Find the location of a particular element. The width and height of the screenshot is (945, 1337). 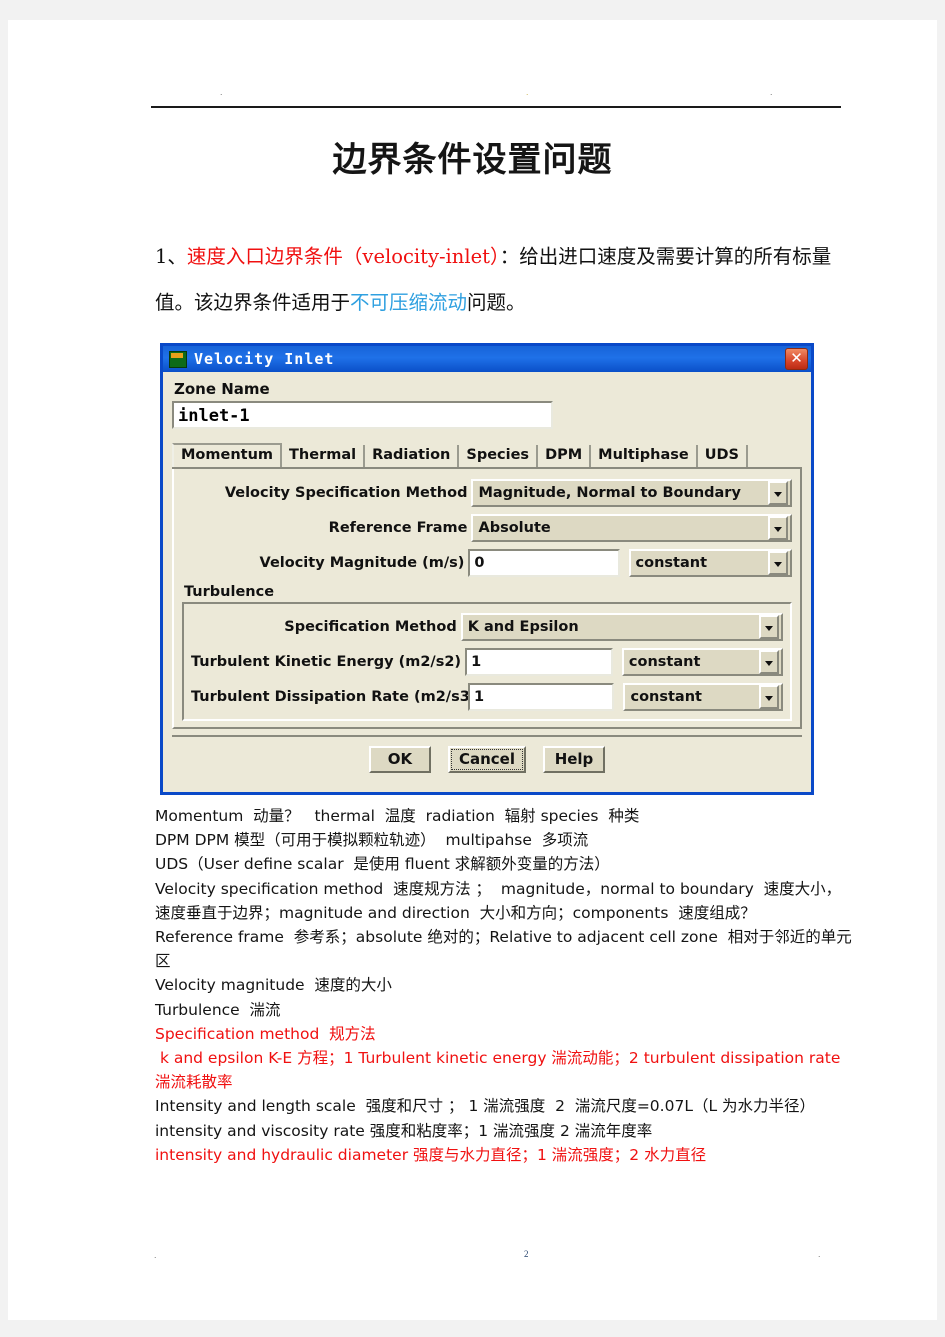

header-divider is located at coordinates (496, 107).